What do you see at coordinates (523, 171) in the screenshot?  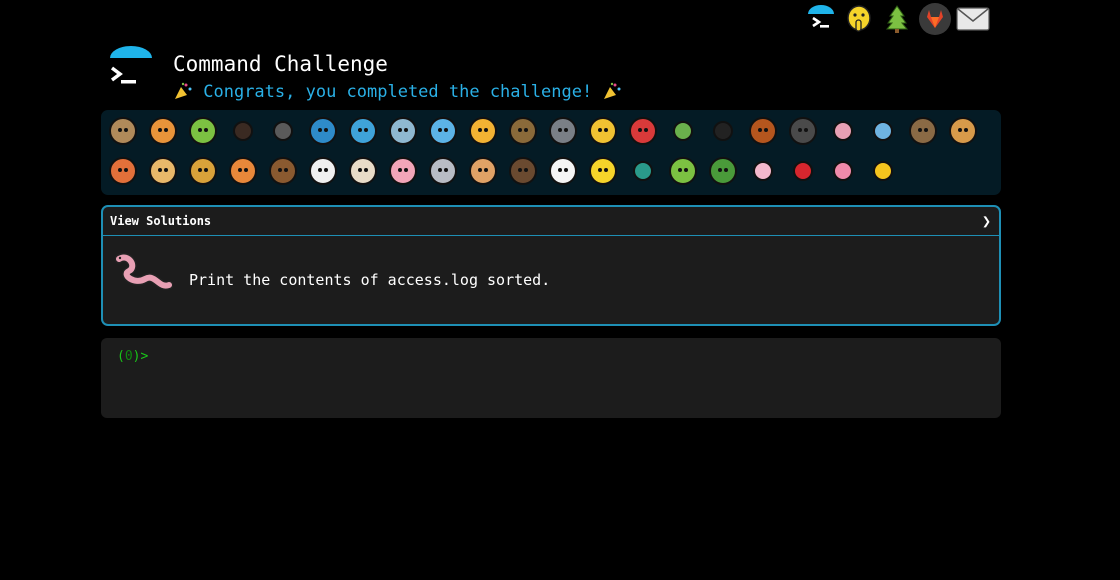 I see `bear-icon` at bounding box center [523, 171].